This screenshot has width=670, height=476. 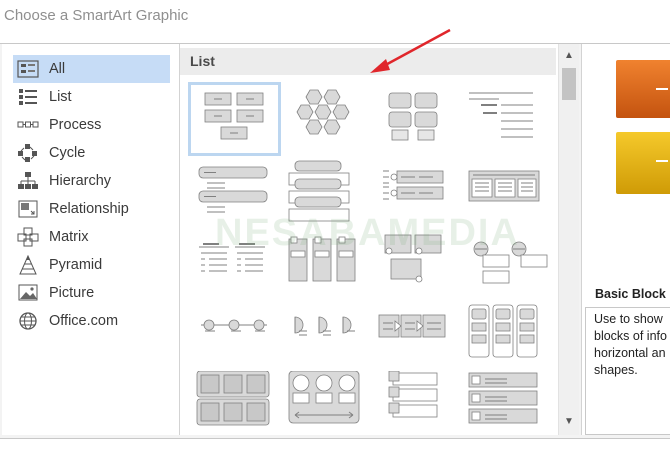 What do you see at coordinates (324, 191) in the screenshot?
I see `layout-stacked-list` at bounding box center [324, 191].